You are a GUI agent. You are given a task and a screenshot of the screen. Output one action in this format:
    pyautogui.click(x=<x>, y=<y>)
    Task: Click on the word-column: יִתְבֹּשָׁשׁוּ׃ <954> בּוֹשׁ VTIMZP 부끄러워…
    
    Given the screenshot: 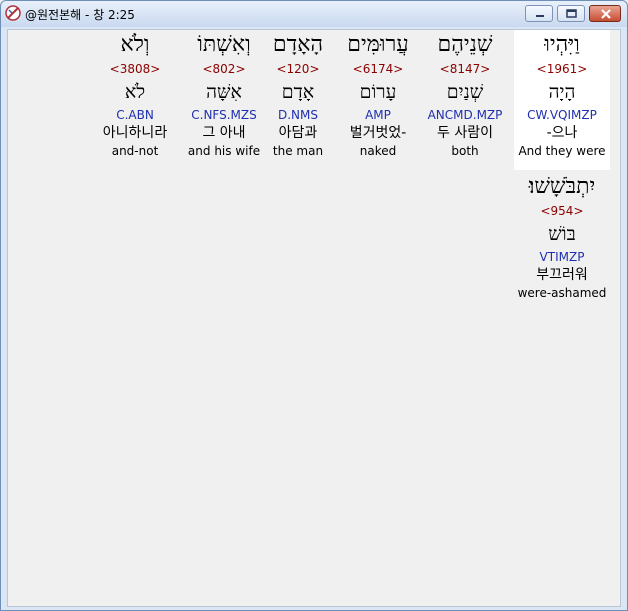 What is the action you would take?
    pyautogui.click(x=562, y=236)
    